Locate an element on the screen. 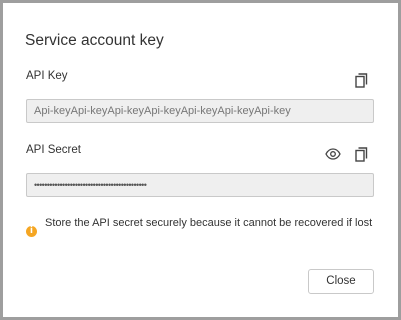 The image size is (401, 320). copy-api-key-button is located at coordinates (361, 80).